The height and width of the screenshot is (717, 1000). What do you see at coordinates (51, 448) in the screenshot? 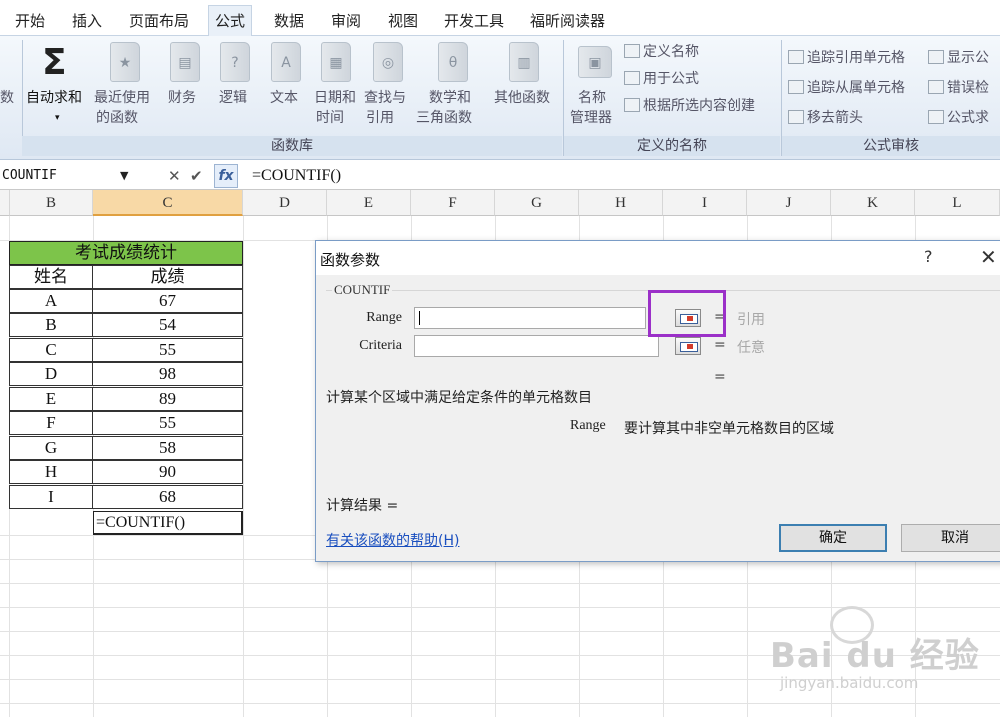
I see `name-cell: G` at bounding box center [51, 448].